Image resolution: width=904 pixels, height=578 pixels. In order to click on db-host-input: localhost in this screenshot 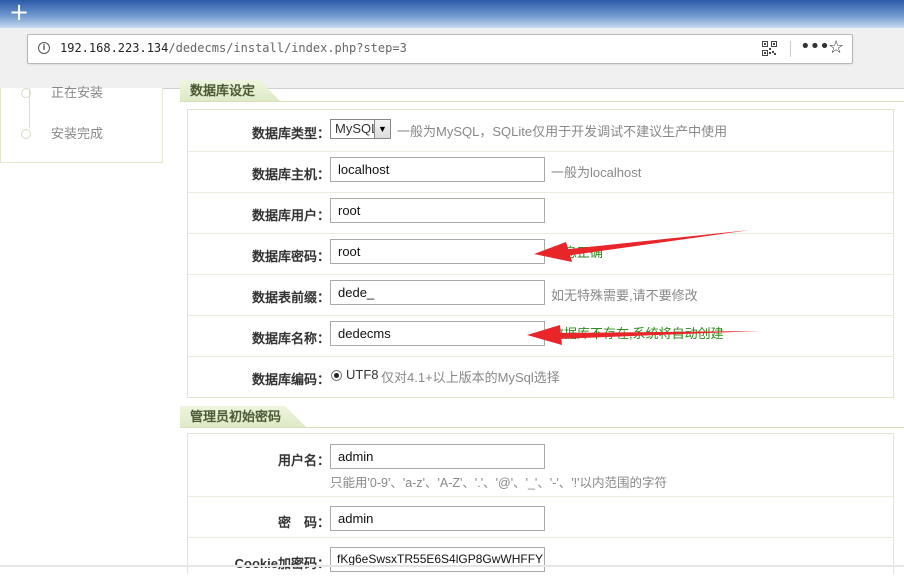, I will do `click(437, 169)`.